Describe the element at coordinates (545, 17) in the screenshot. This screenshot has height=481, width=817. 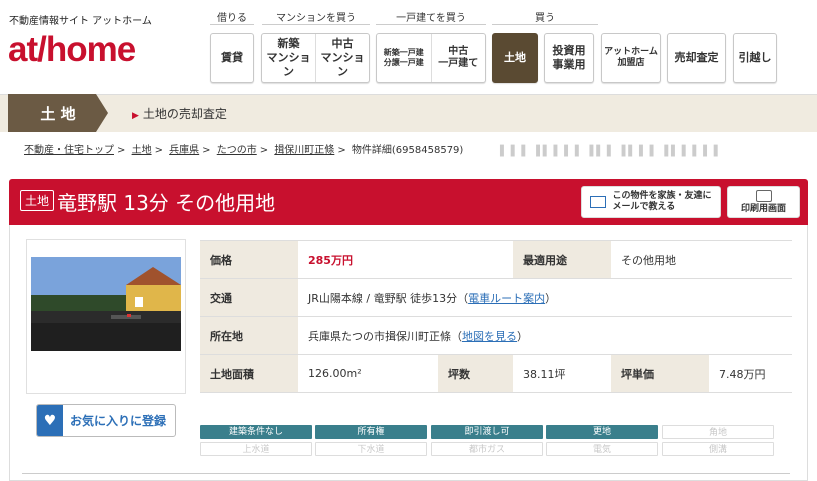
I see `group-buy: 買う` at that location.